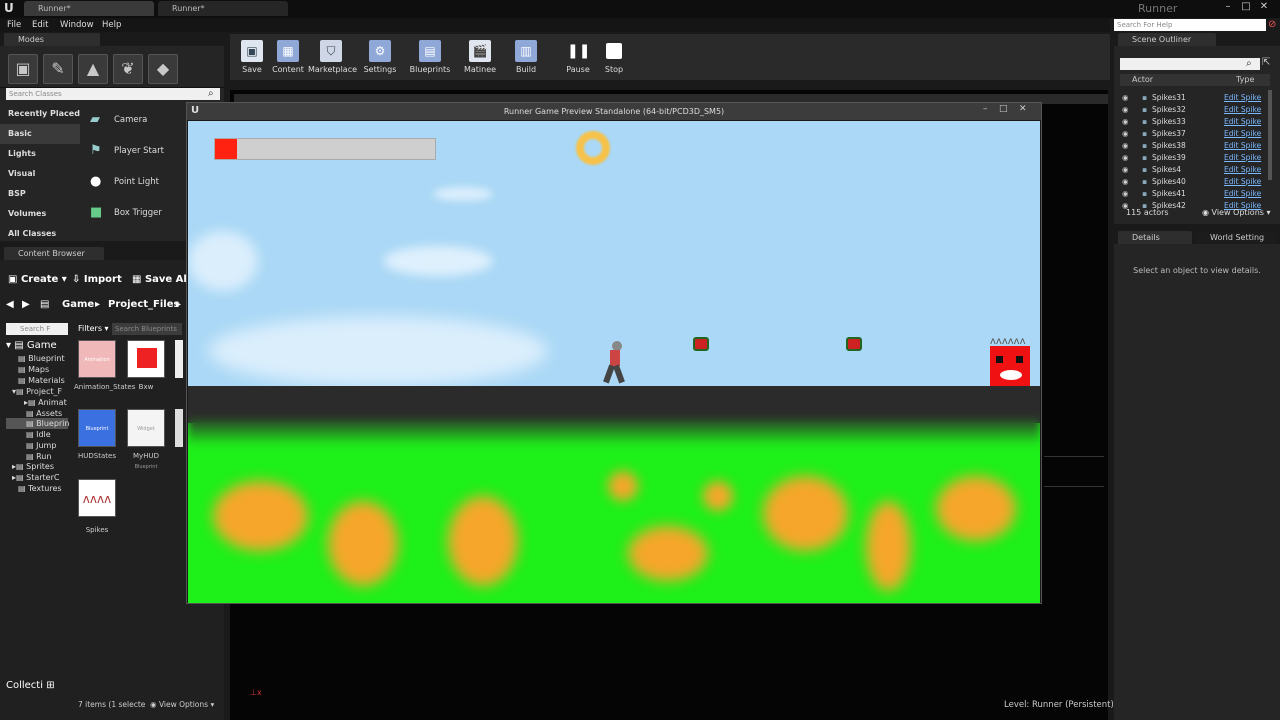 The width and height of the screenshot is (1280, 720). What do you see at coordinates (54, 253) in the screenshot?
I see `tab-content-browser: Content Browser` at bounding box center [54, 253].